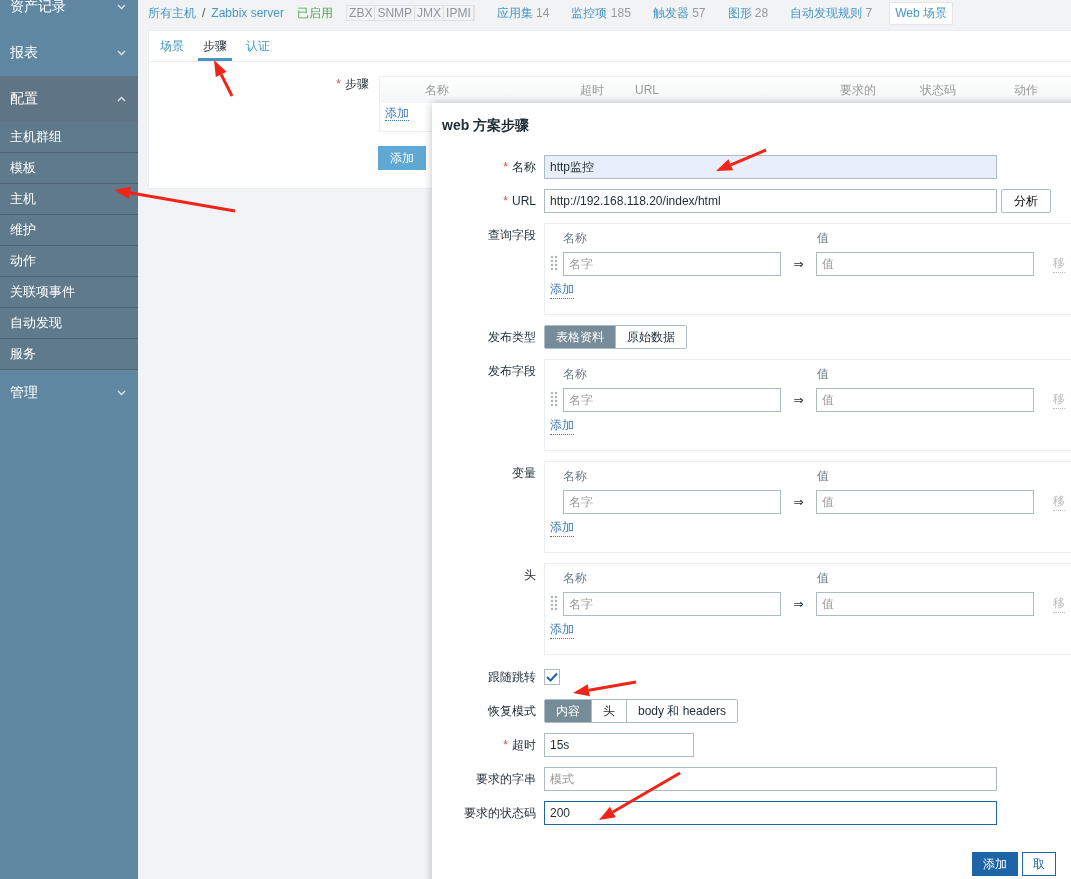 The width and height of the screenshot is (1071, 879). What do you see at coordinates (361, 13) in the screenshot?
I see `interface-badge: ZBX` at bounding box center [361, 13].